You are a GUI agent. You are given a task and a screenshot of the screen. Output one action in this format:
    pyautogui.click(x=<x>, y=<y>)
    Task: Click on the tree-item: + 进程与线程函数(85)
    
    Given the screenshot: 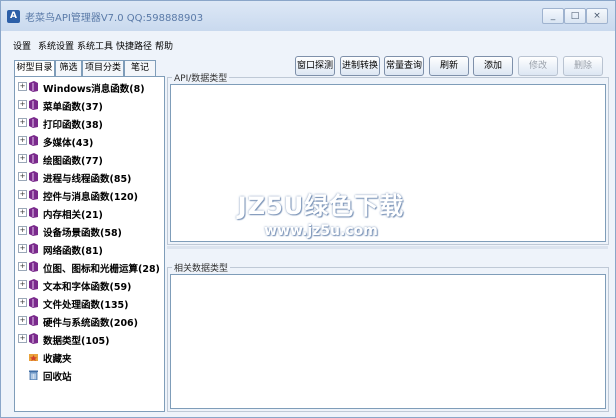 What is the action you would take?
    pyautogui.click(x=88, y=177)
    